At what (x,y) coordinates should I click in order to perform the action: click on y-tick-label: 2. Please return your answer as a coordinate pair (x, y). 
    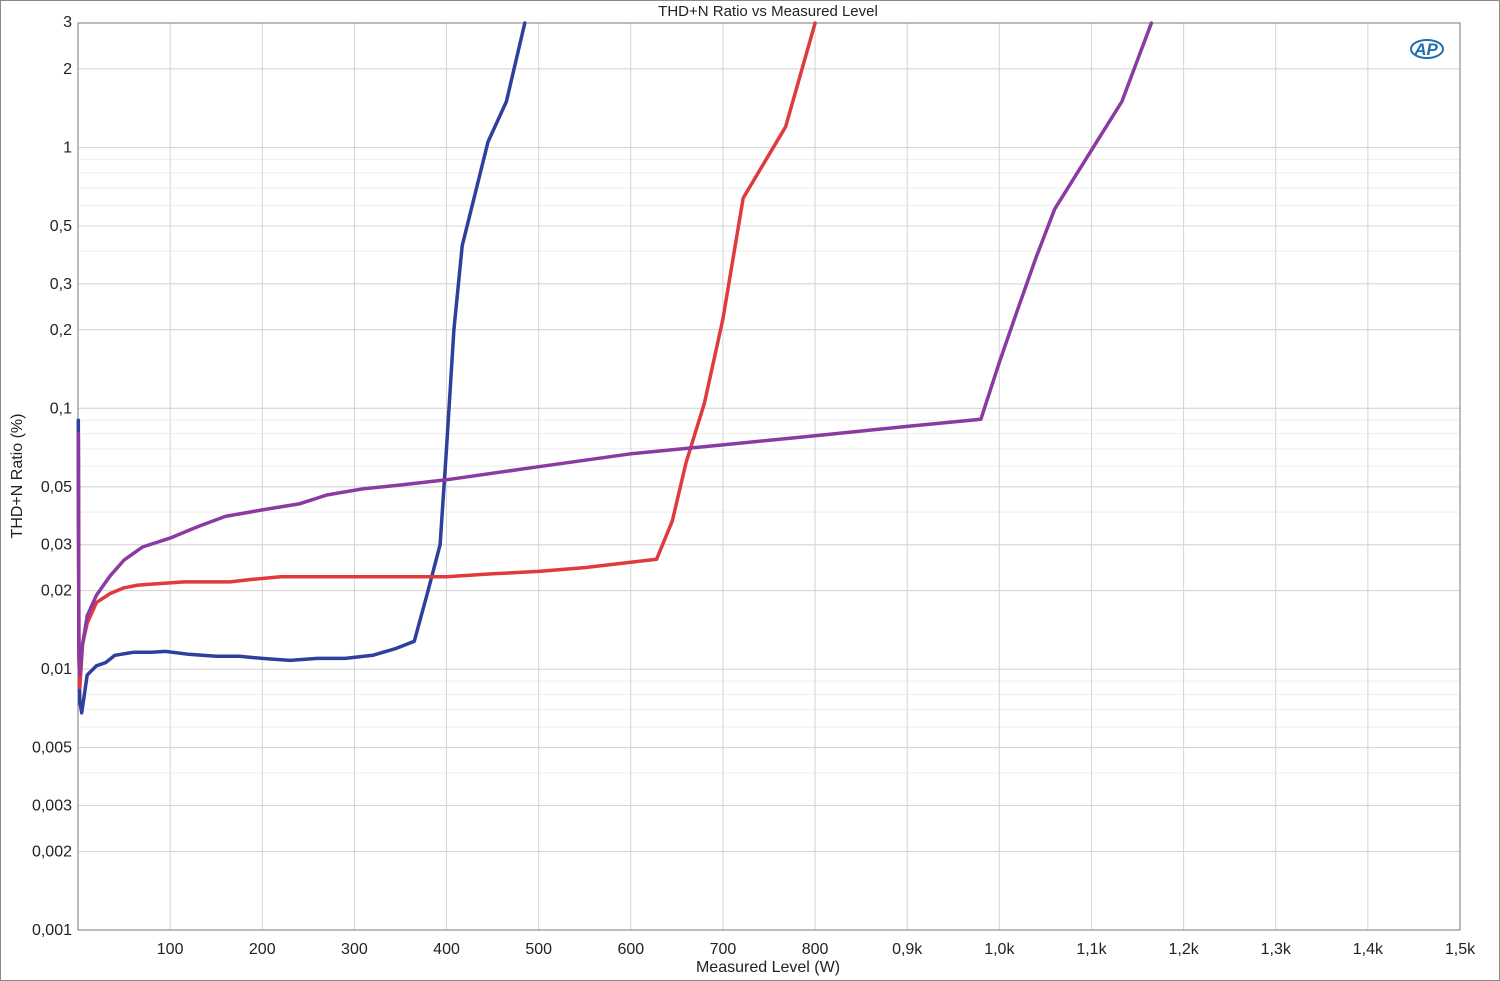
    Looking at the image, I should click on (67, 69).